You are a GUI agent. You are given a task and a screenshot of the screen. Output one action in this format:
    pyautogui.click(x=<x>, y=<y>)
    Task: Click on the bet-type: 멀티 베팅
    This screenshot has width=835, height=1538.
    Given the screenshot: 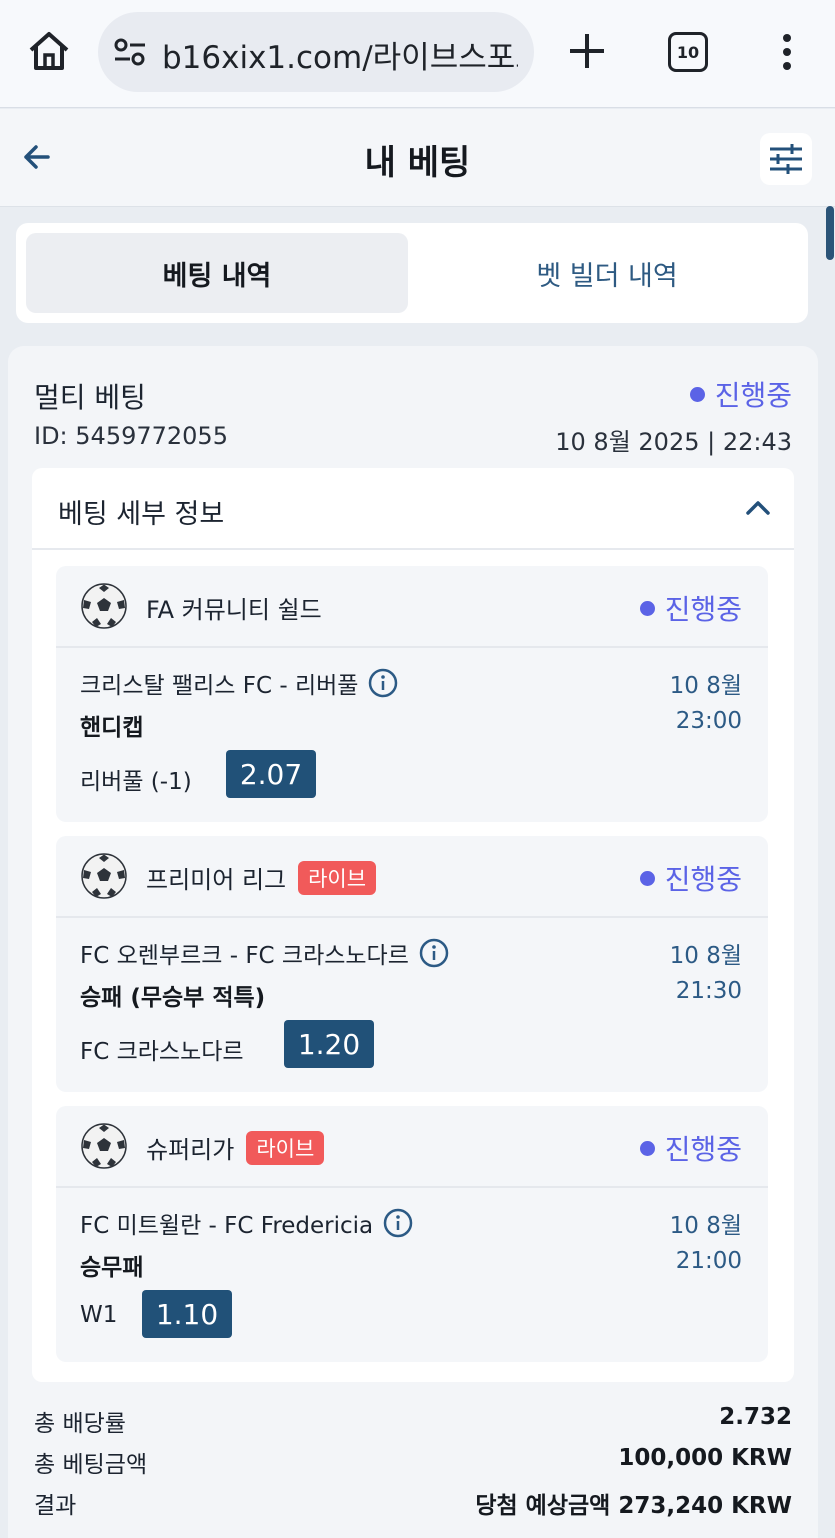 What is the action you would take?
    pyautogui.click(x=90, y=397)
    